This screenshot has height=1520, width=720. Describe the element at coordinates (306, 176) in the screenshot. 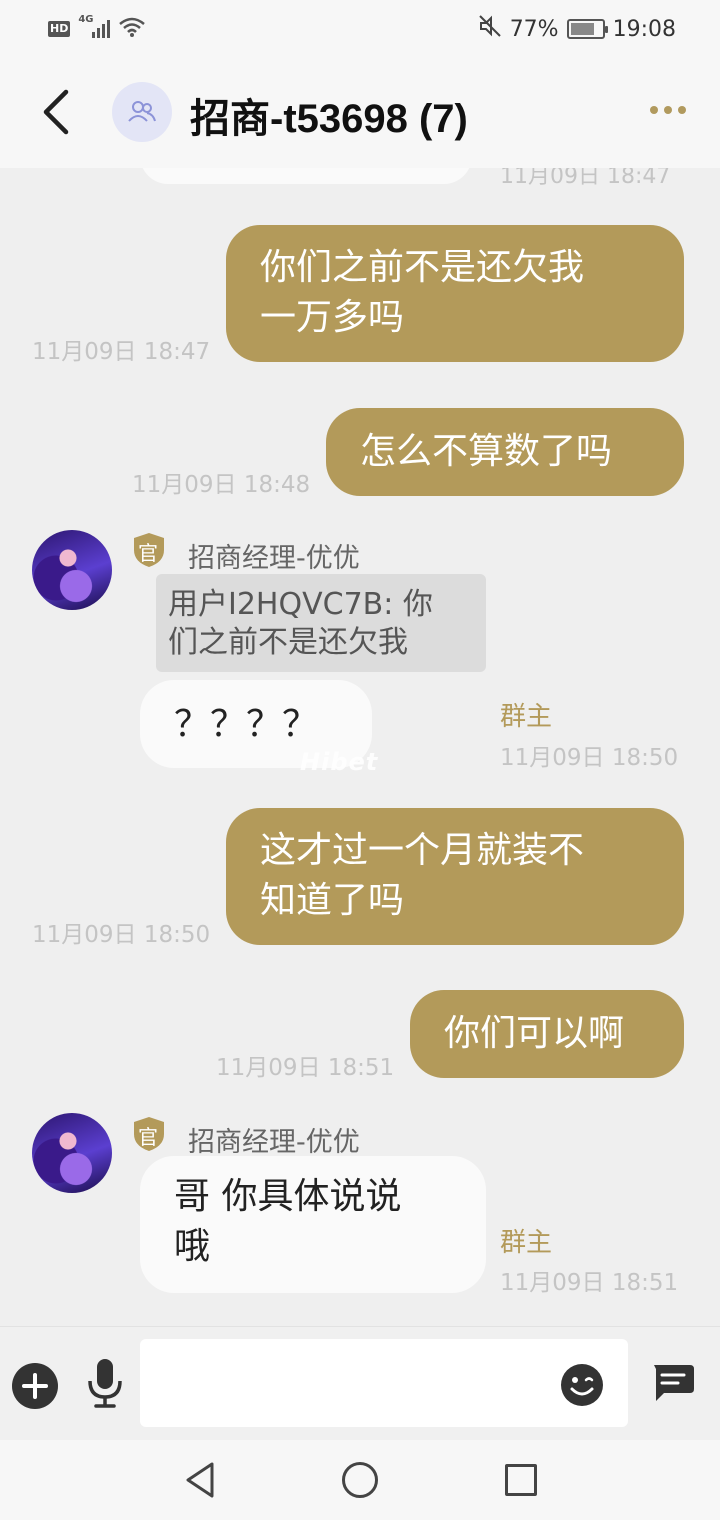

I see `message-bubble-clipped` at that location.